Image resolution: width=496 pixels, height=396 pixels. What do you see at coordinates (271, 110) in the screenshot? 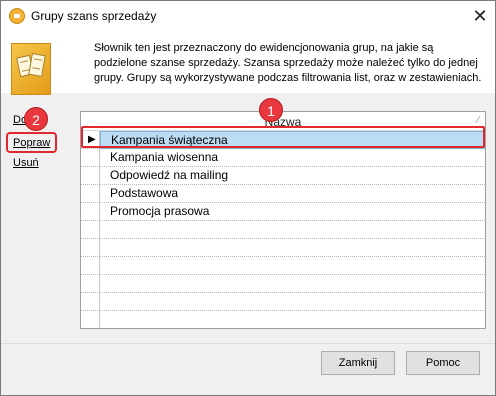
I see `step-badge-1: 1` at bounding box center [271, 110].